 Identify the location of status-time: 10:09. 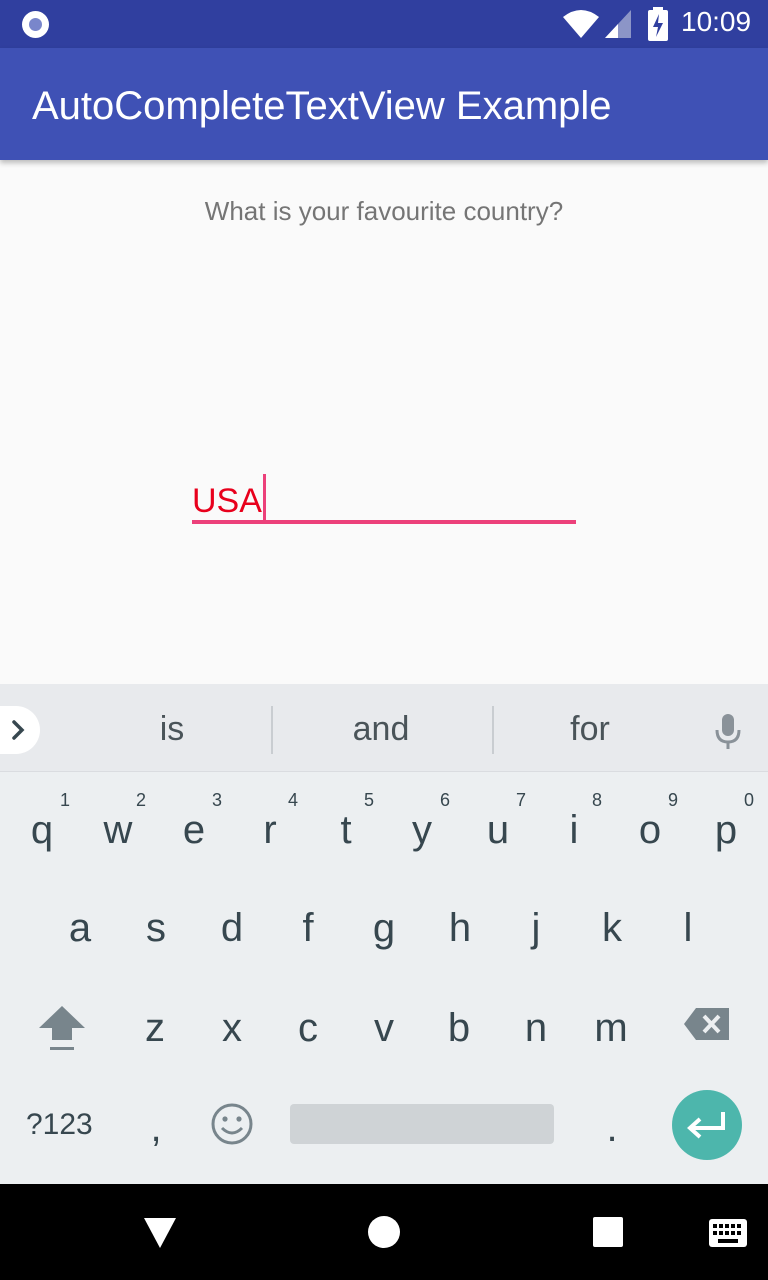
(716, 21).